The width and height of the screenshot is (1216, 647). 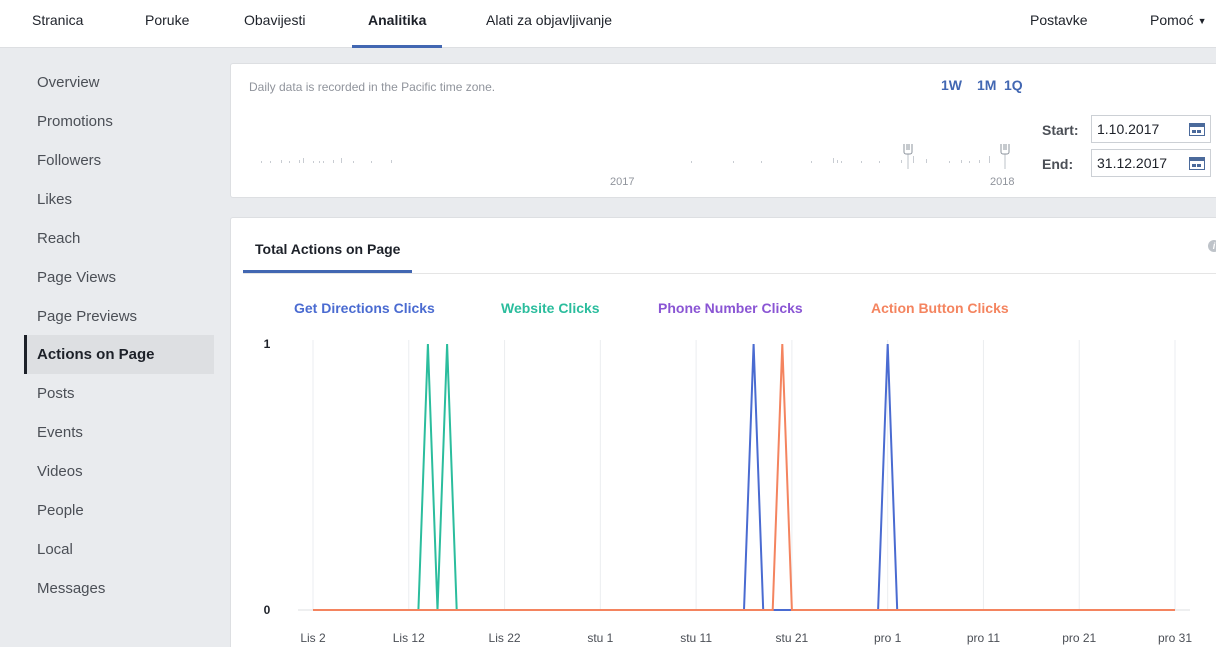 What do you see at coordinates (119, 393) in the screenshot?
I see `sidebar-item-posts: Posts` at bounding box center [119, 393].